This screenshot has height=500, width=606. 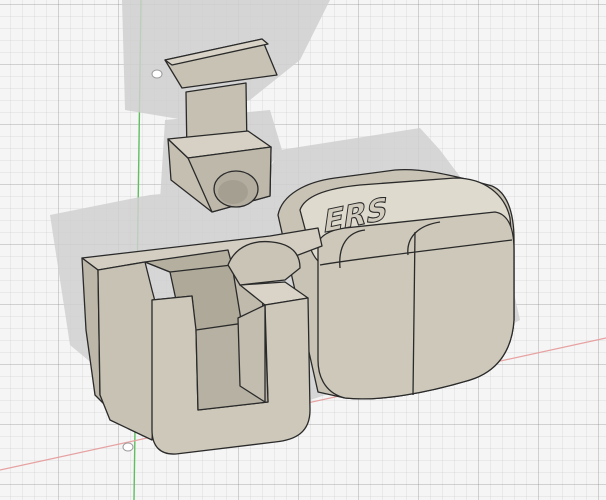 What do you see at coordinates (416, 305) in the screenshot?
I see `housing-front` at bounding box center [416, 305].